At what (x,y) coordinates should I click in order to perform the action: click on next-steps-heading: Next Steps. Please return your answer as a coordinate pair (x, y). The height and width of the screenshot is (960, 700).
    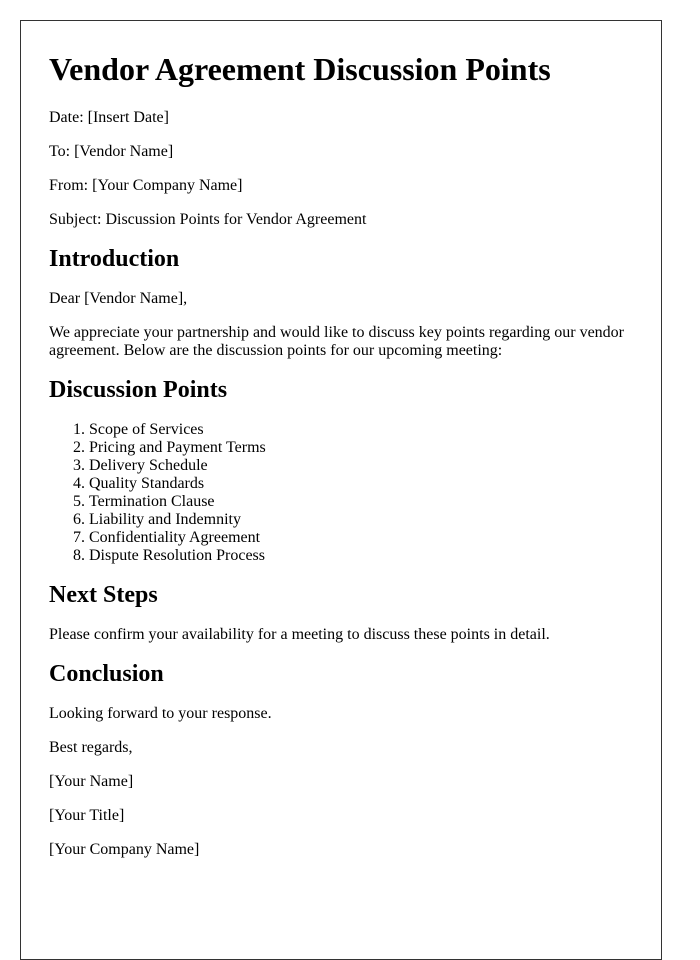
    Looking at the image, I should click on (103, 595).